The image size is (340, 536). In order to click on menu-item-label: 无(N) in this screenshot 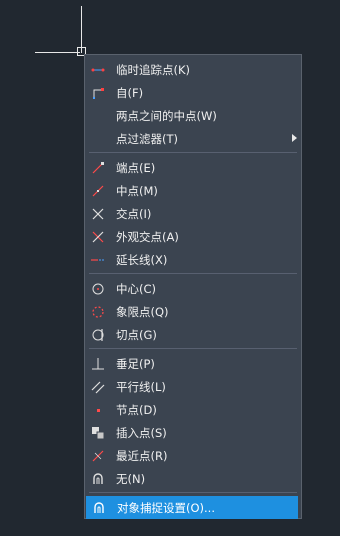, I will do `click(131, 478)`.